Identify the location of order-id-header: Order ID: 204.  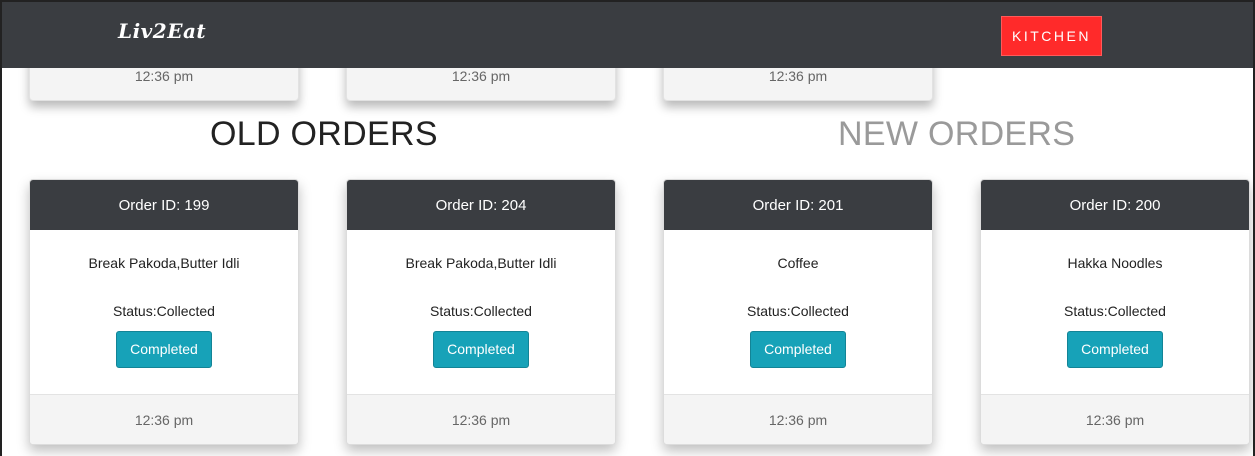
(481, 205).